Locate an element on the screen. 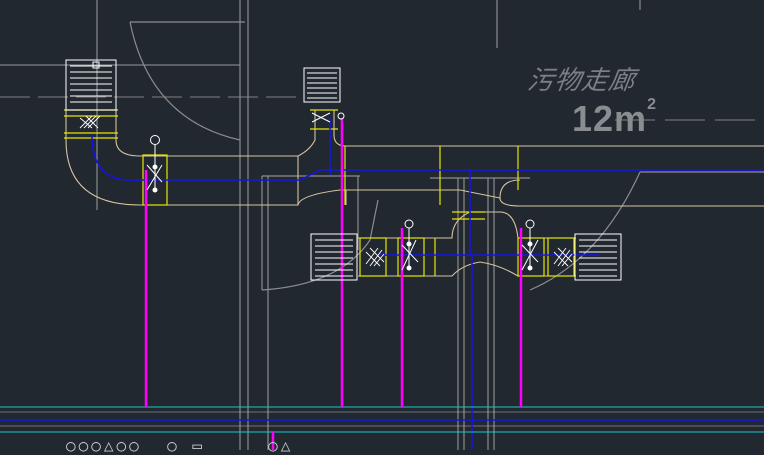 This screenshot has height=455, width=764. room-area-unit: 2 is located at coordinates (652, 104).